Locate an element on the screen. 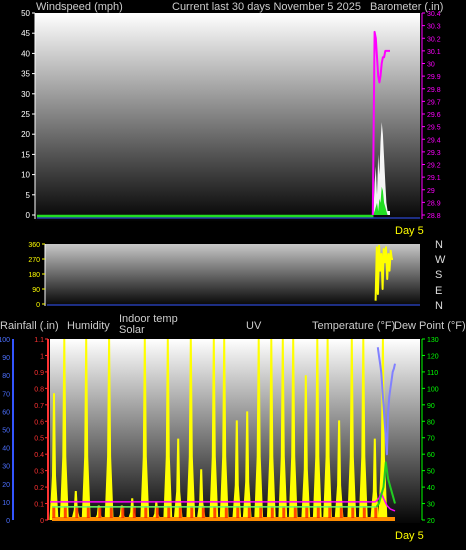 Image resolution: width=466 pixels, height=550 pixels. humidity-tick-label: 50 is located at coordinates (6, 431).